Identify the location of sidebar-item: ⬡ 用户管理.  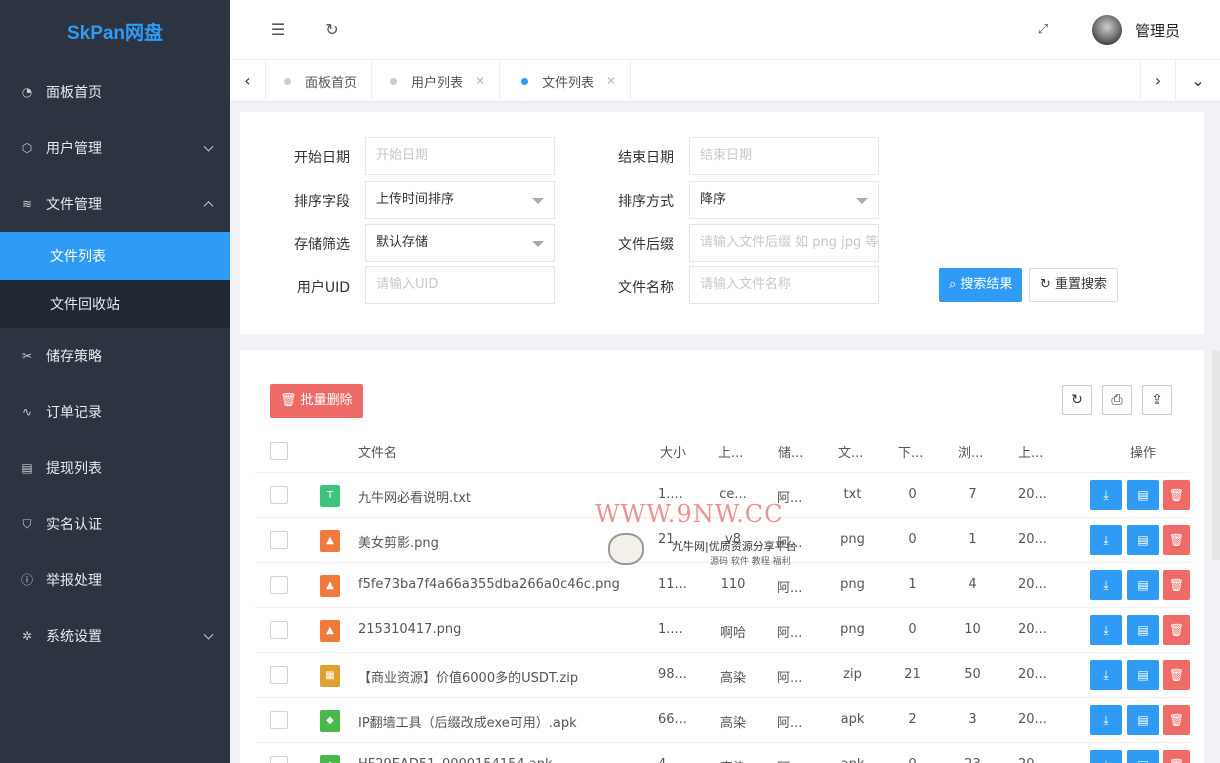
(115, 148).